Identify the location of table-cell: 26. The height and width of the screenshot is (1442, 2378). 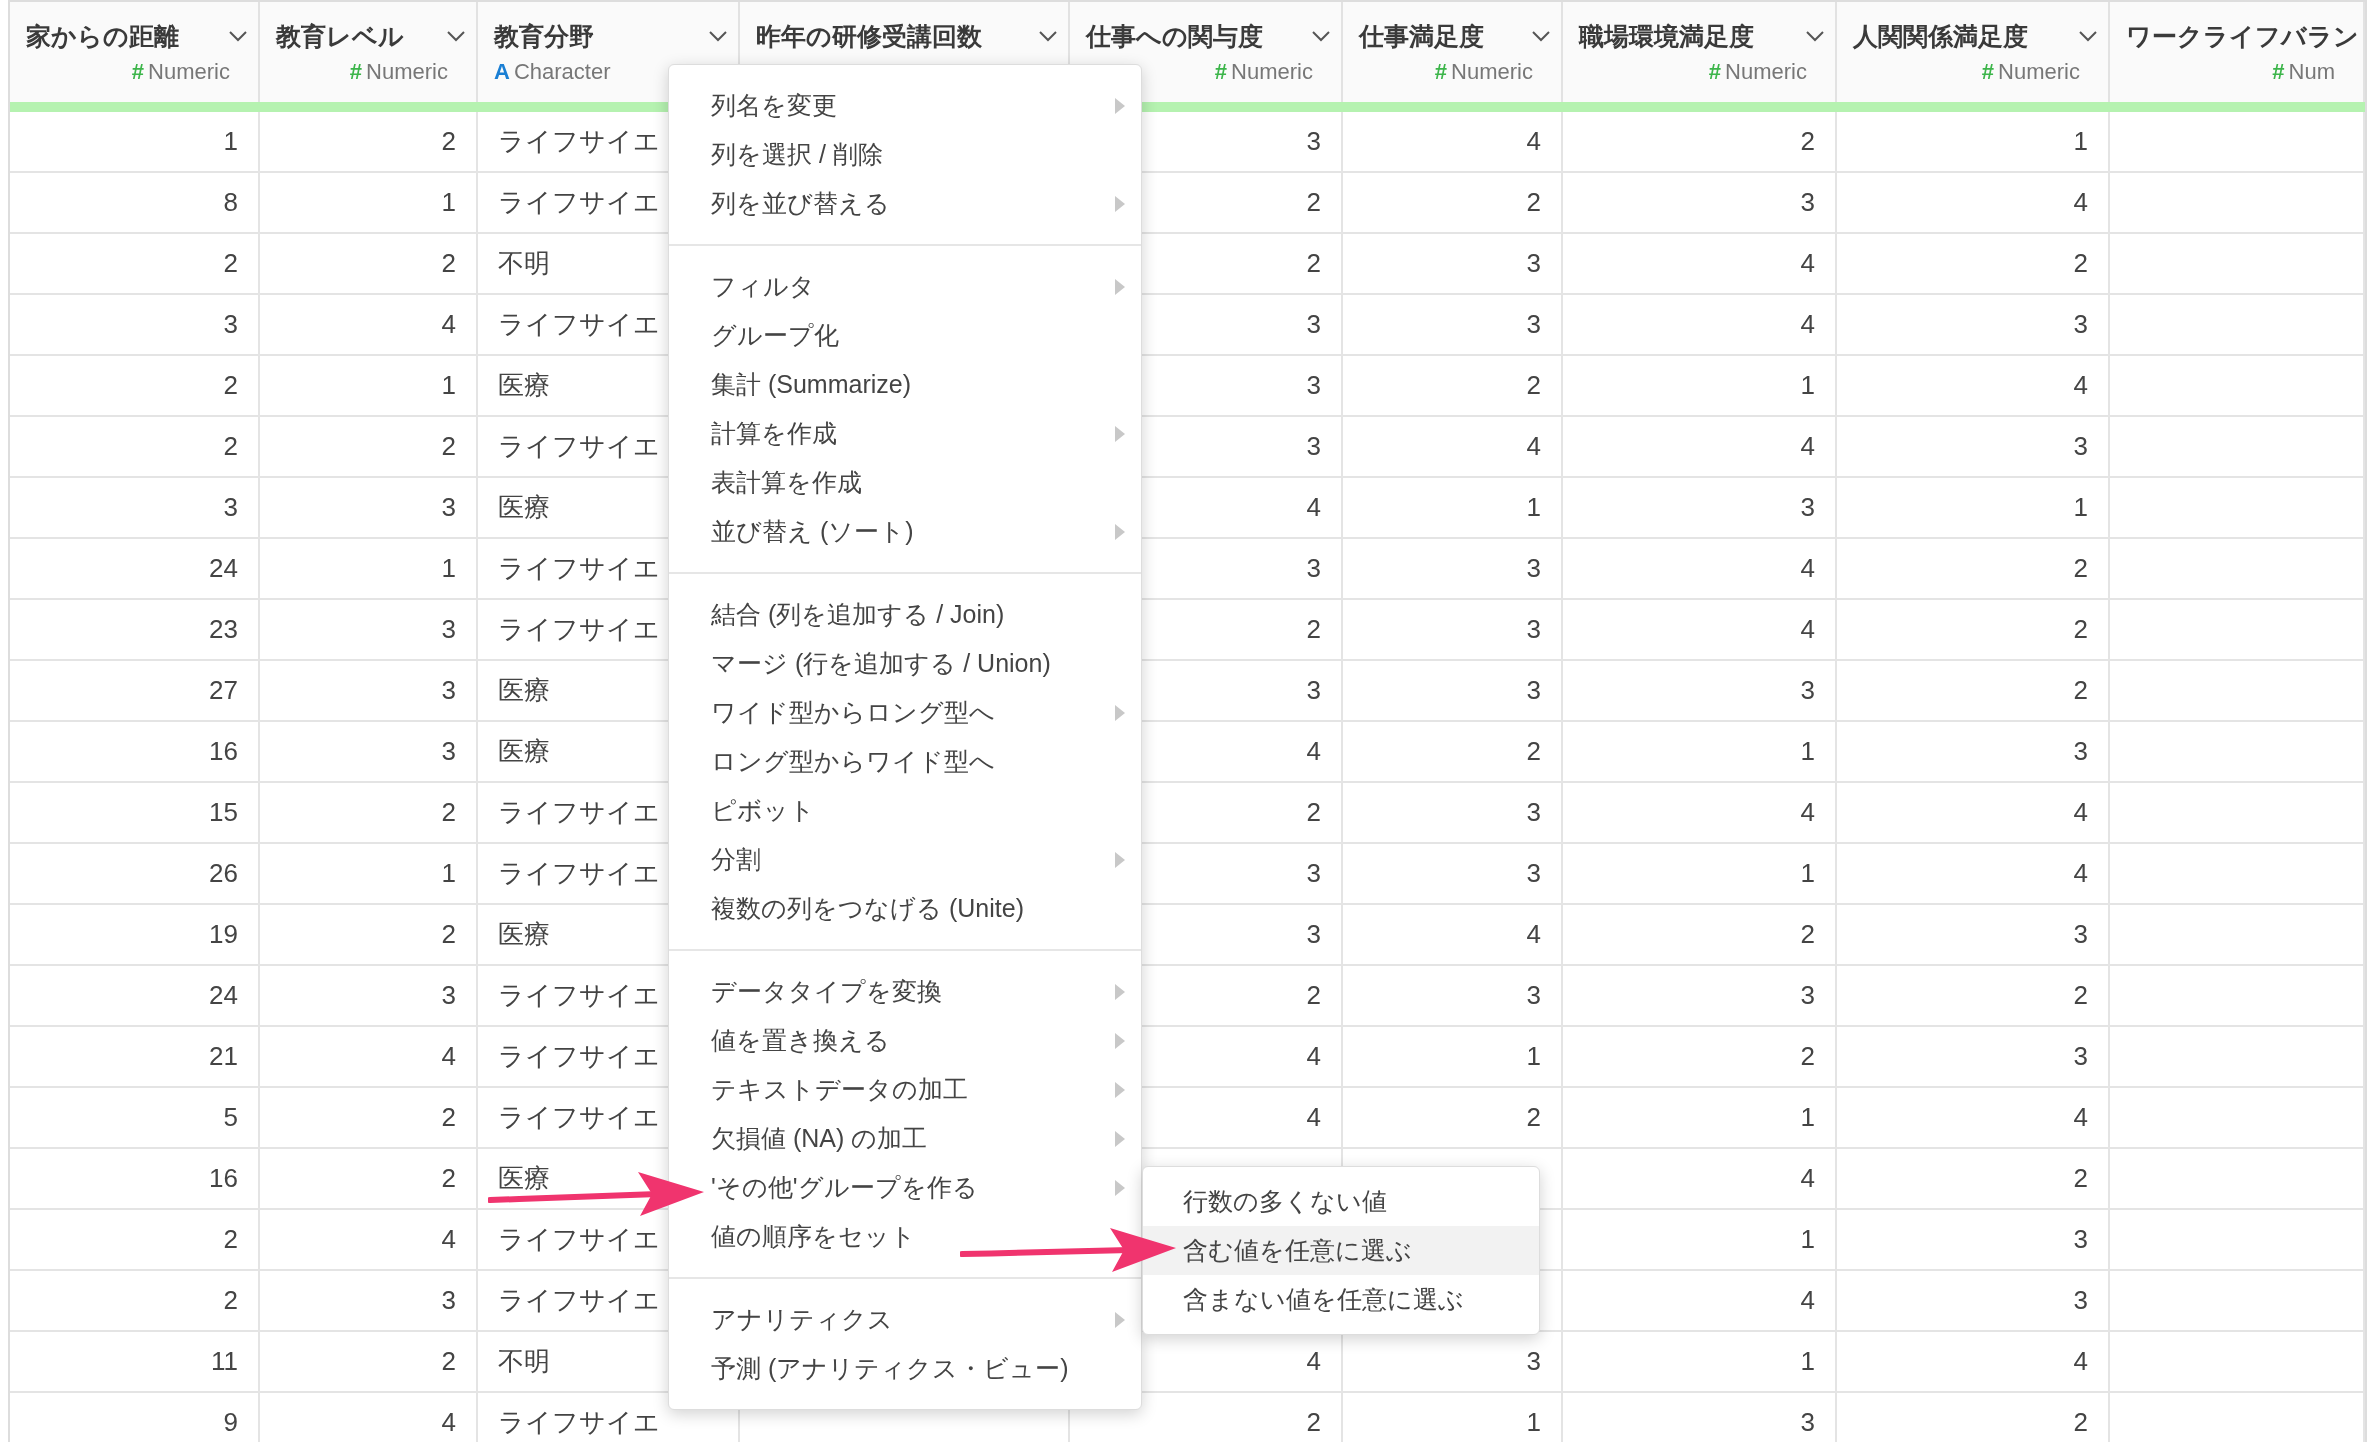
(223, 873).